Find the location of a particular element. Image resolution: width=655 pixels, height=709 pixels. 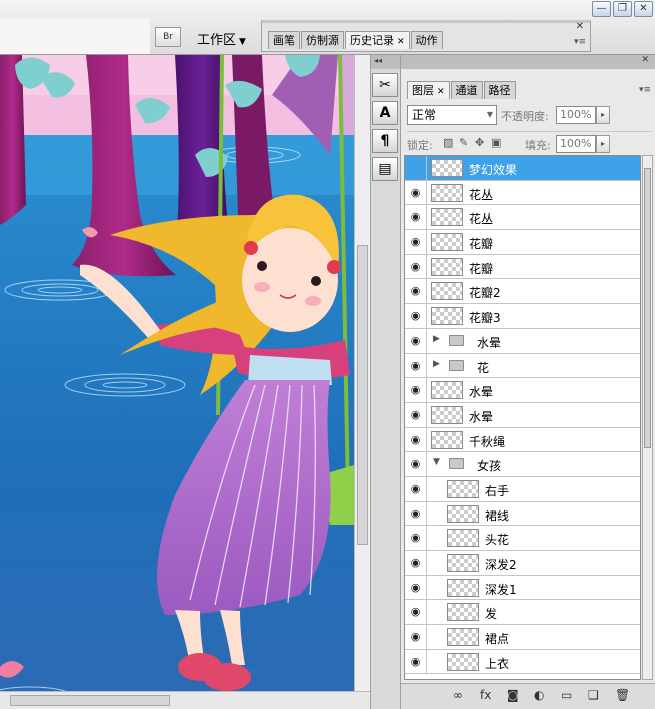

layer-row: ◉ 右手 is located at coordinates (522, 489).